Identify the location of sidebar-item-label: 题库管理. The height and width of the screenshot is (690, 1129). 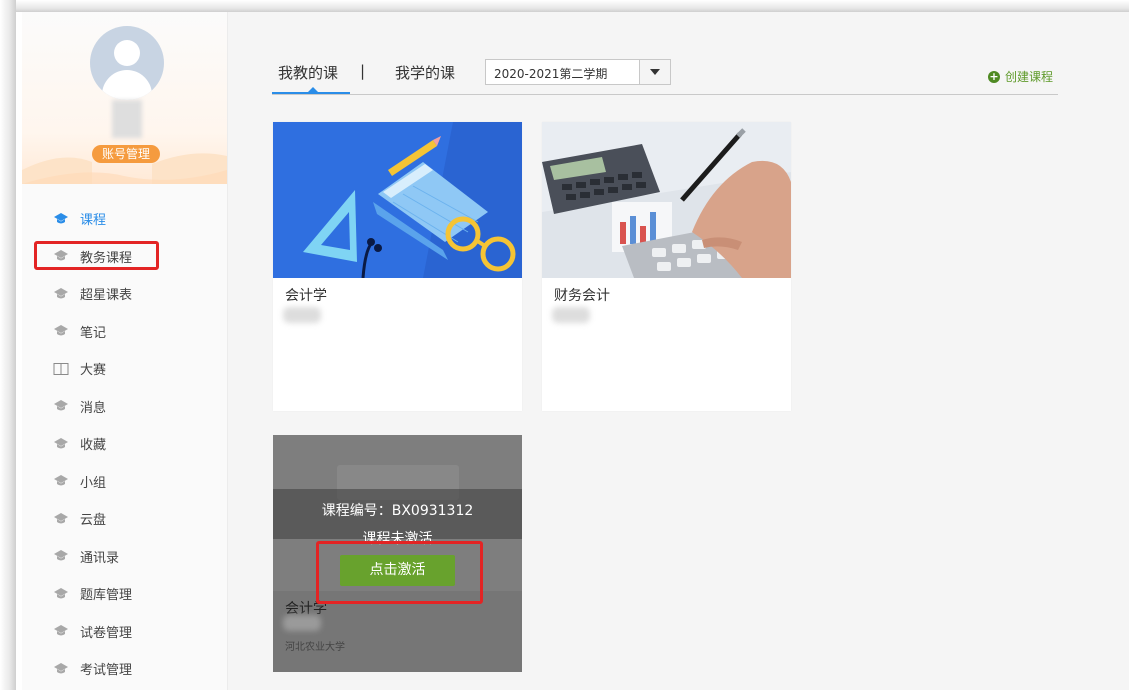
(106, 596).